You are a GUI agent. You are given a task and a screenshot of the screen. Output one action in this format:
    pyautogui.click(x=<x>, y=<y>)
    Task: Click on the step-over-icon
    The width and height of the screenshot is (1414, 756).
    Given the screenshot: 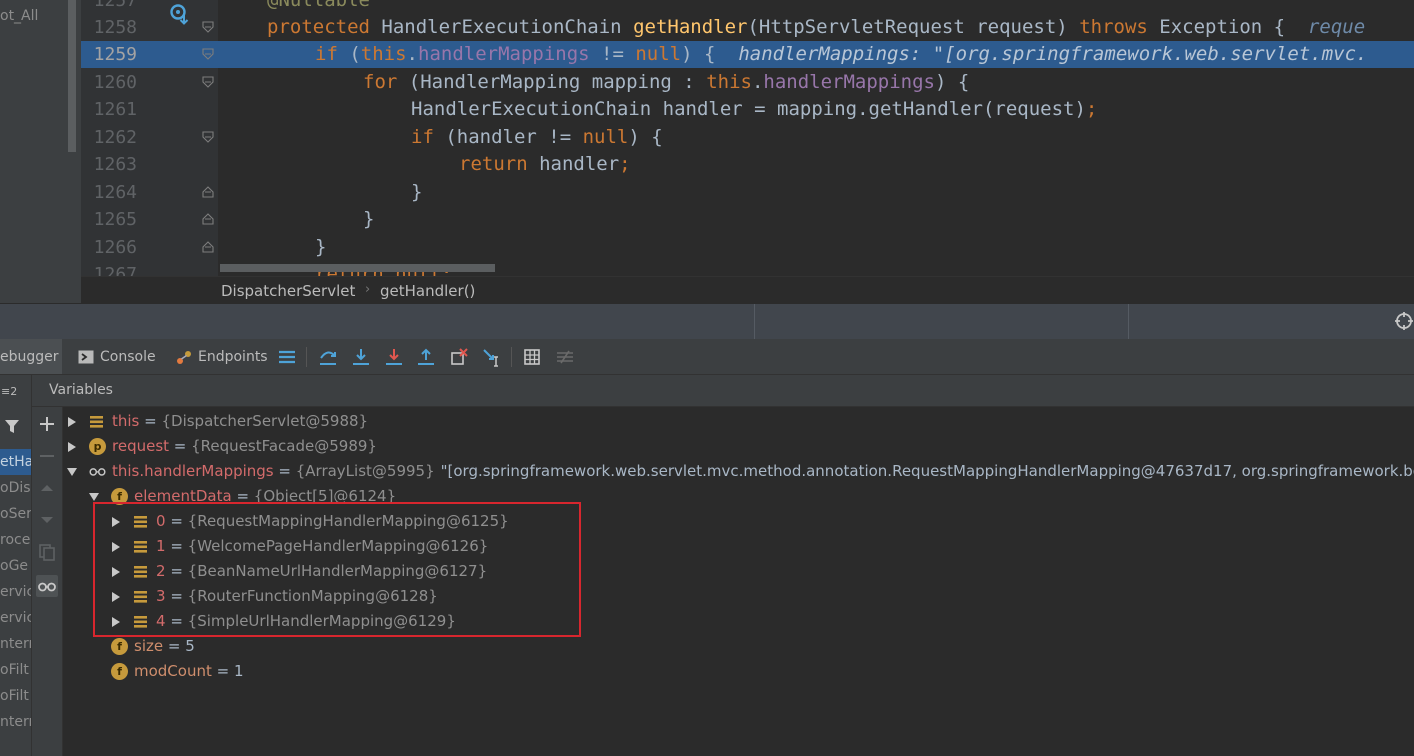 What is the action you would take?
    pyautogui.click(x=328, y=357)
    